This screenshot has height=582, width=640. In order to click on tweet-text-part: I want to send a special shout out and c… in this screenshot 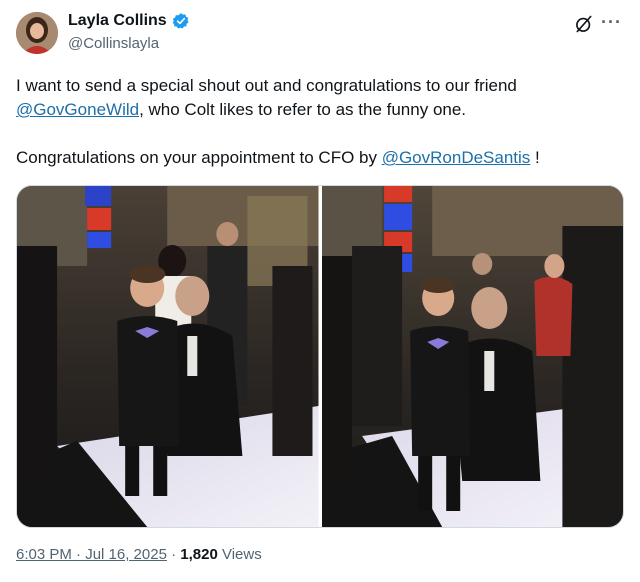, I will do `click(266, 85)`.